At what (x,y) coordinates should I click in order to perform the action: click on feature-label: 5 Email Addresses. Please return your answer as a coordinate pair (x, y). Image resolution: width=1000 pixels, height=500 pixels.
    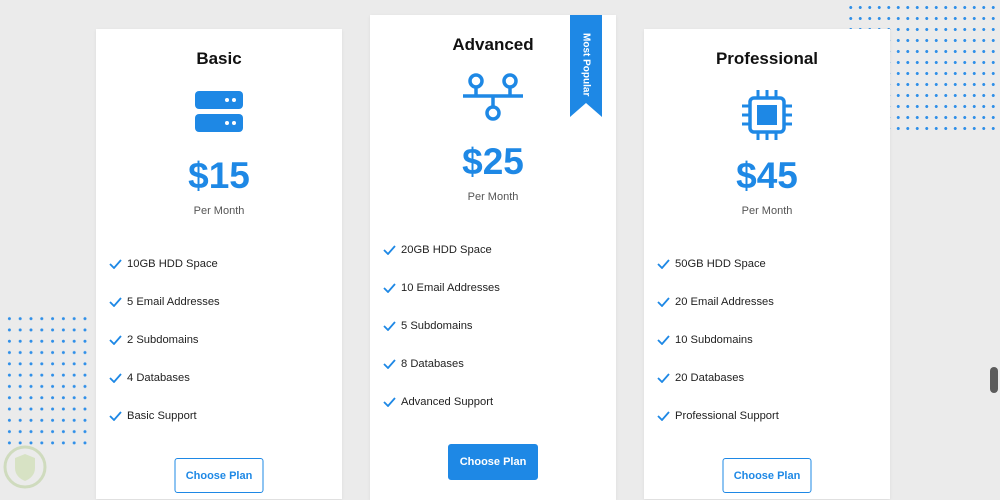
    Looking at the image, I should click on (173, 302).